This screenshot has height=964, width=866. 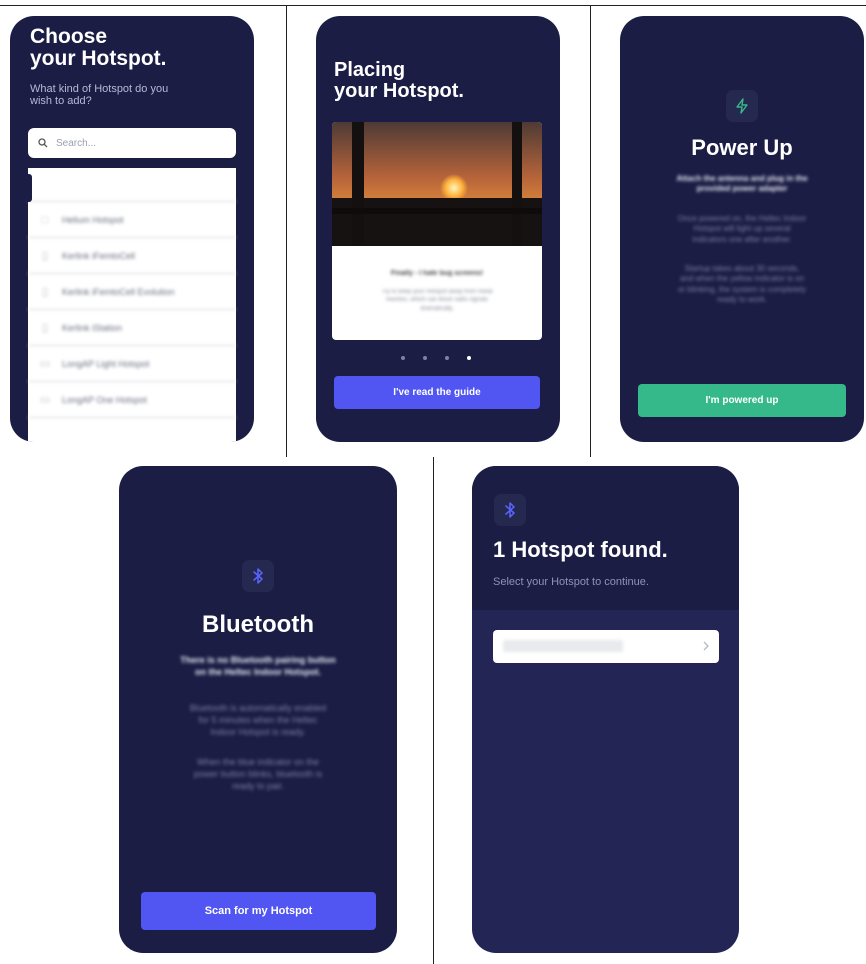 I want to click on hotspot-type-row: □ Helium Hotspot, so click(x=132, y=220).